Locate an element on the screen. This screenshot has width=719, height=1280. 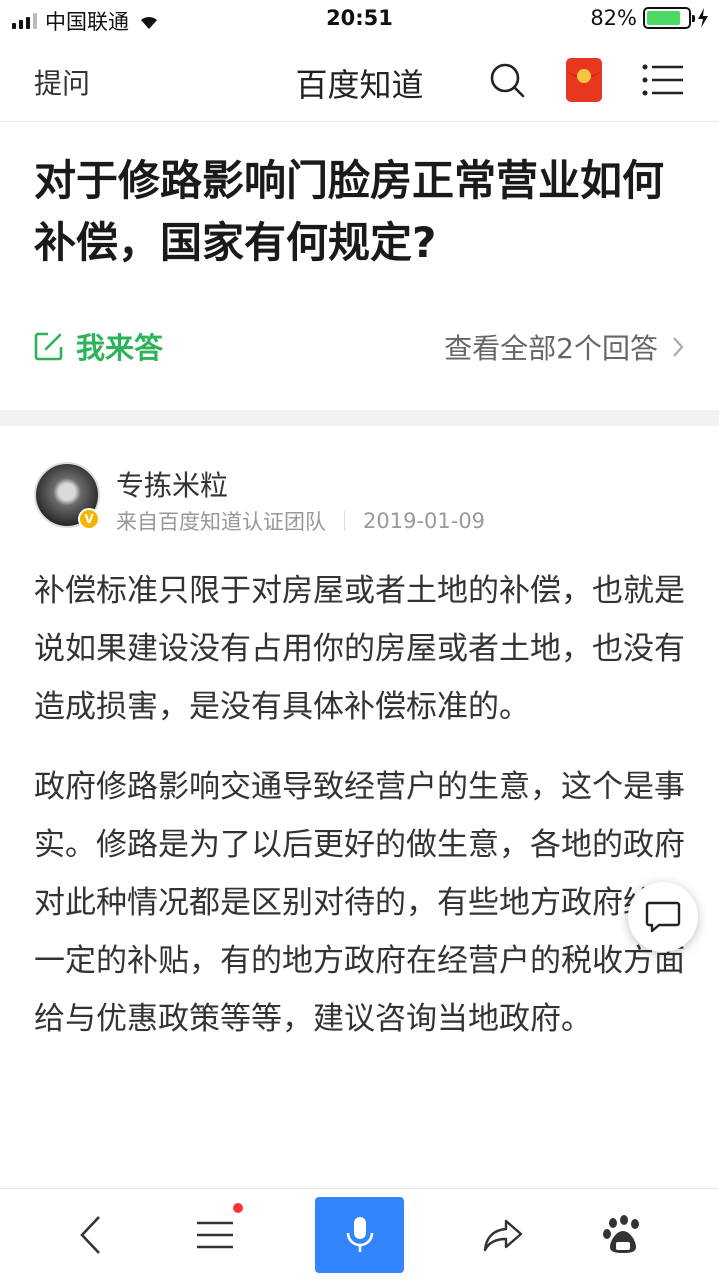
microphone-icon is located at coordinates (359, 1234).